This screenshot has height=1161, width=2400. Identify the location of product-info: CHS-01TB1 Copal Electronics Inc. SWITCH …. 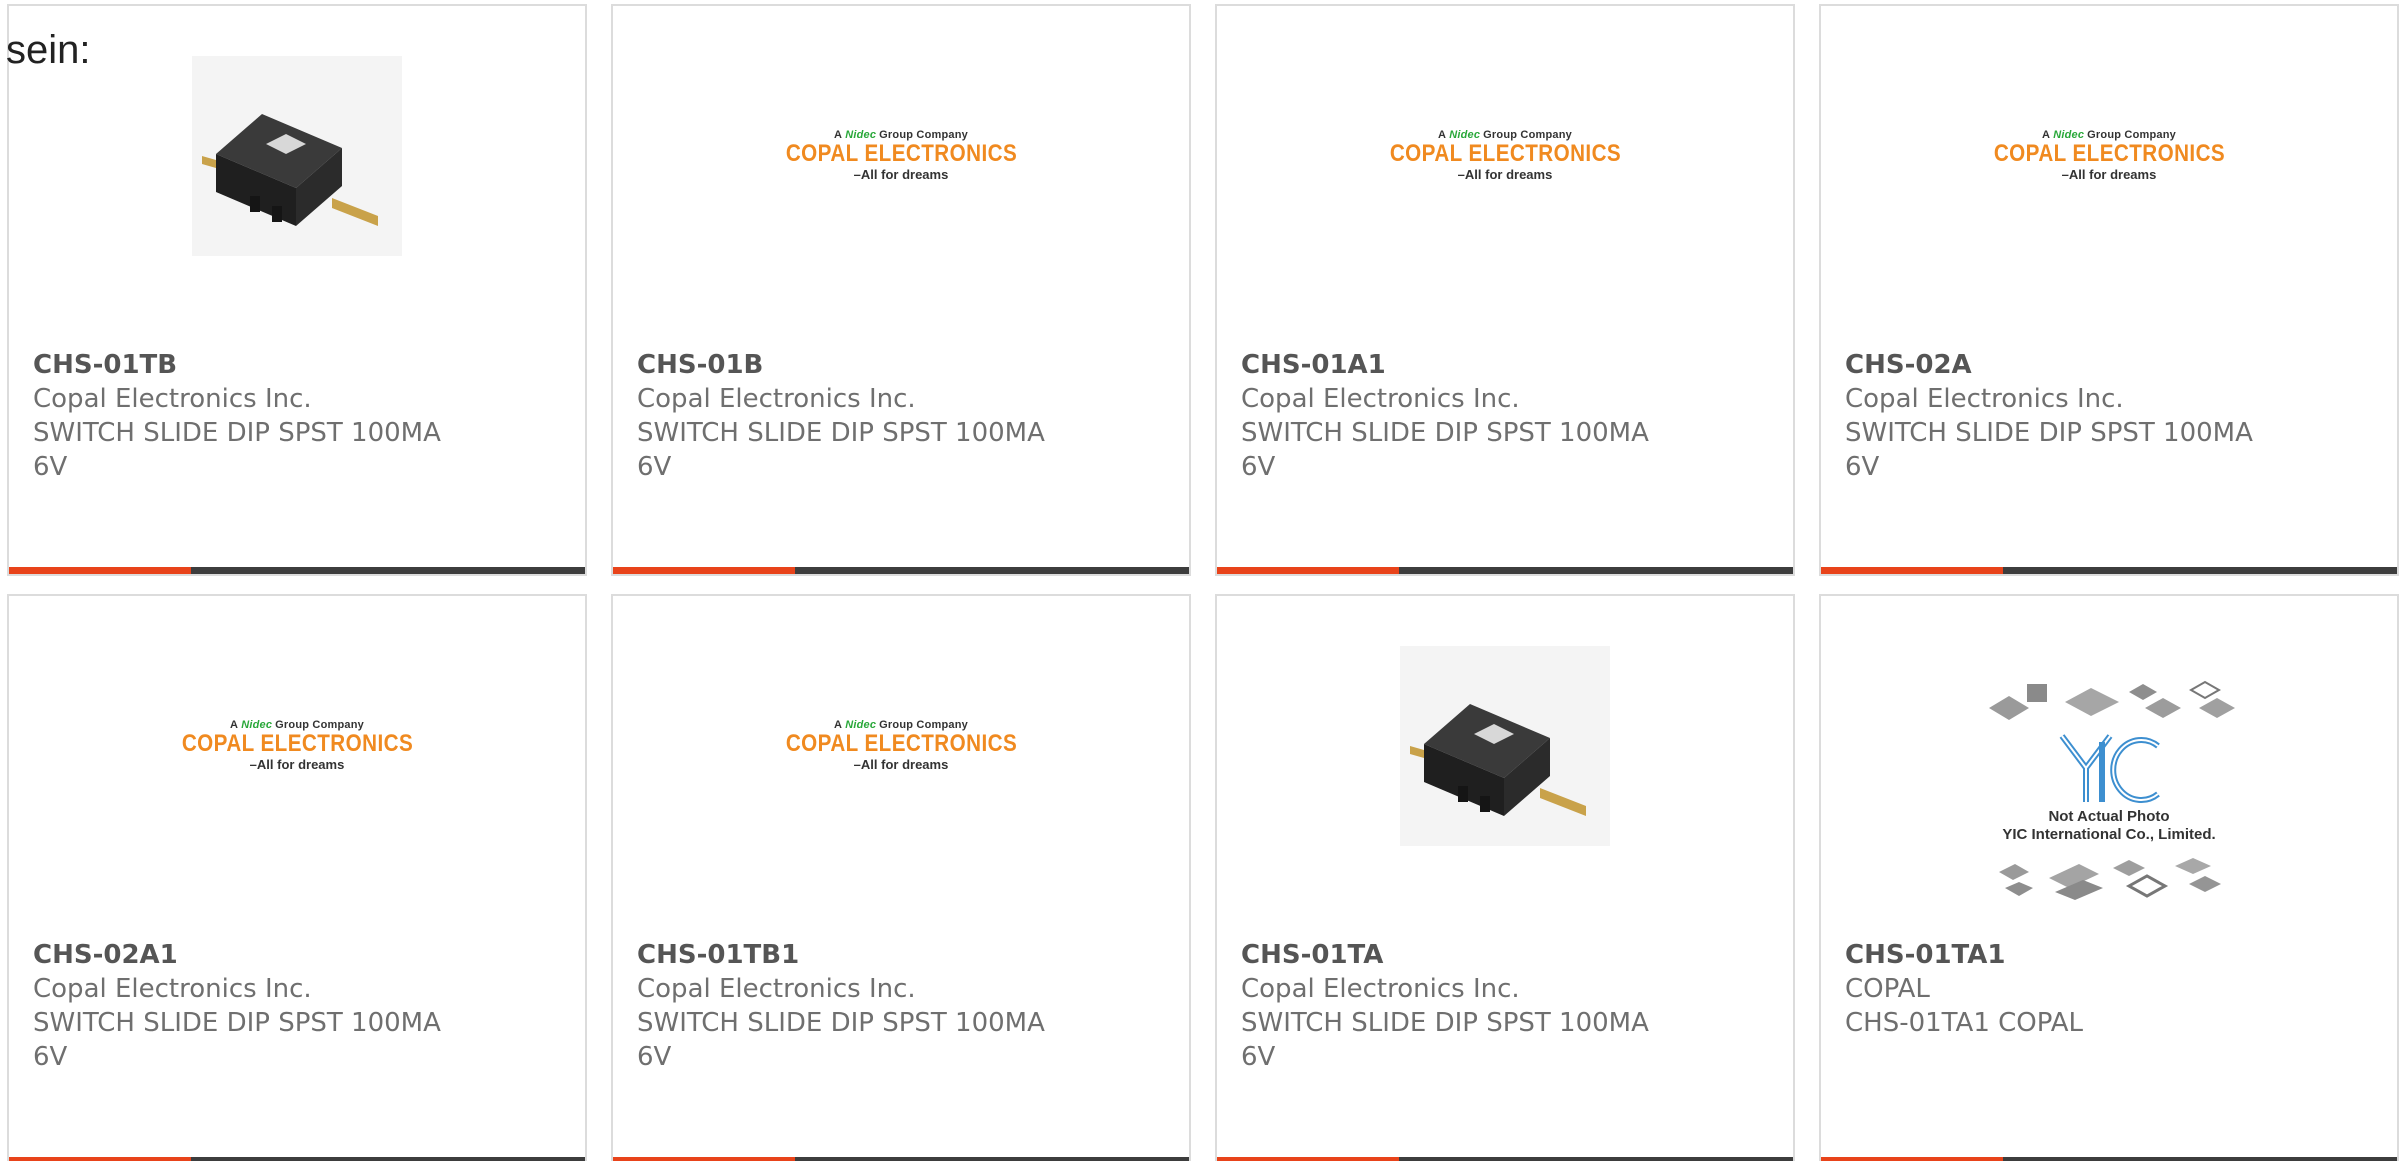
(901, 1006).